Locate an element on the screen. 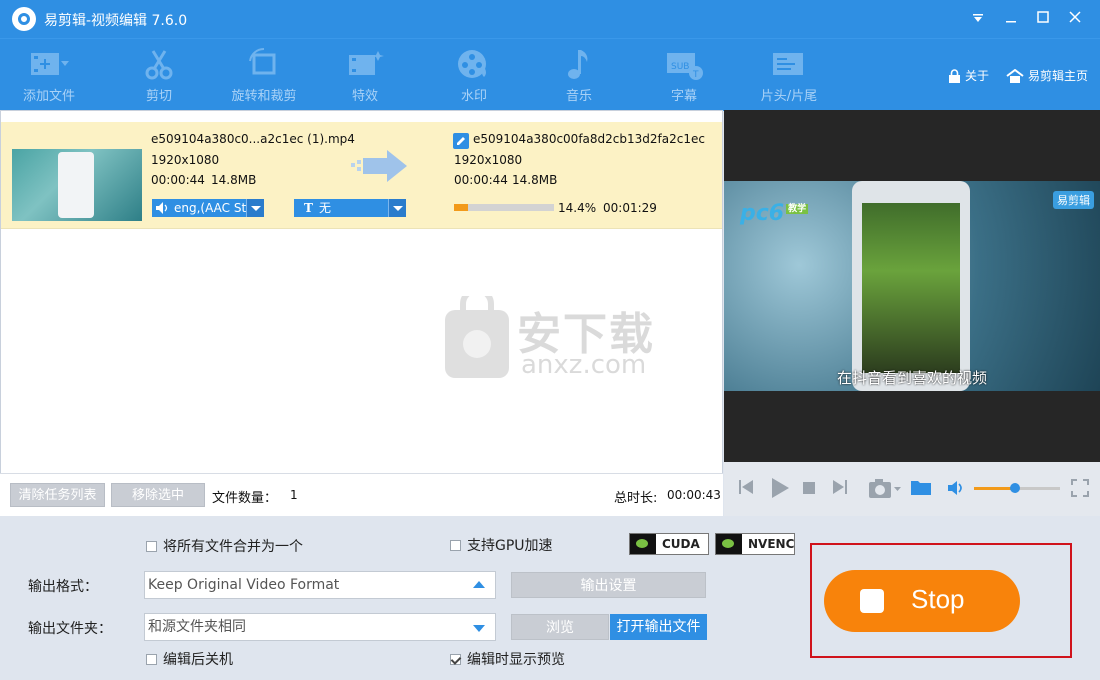  tool-label: 剪切 is located at coordinates (158, 96).